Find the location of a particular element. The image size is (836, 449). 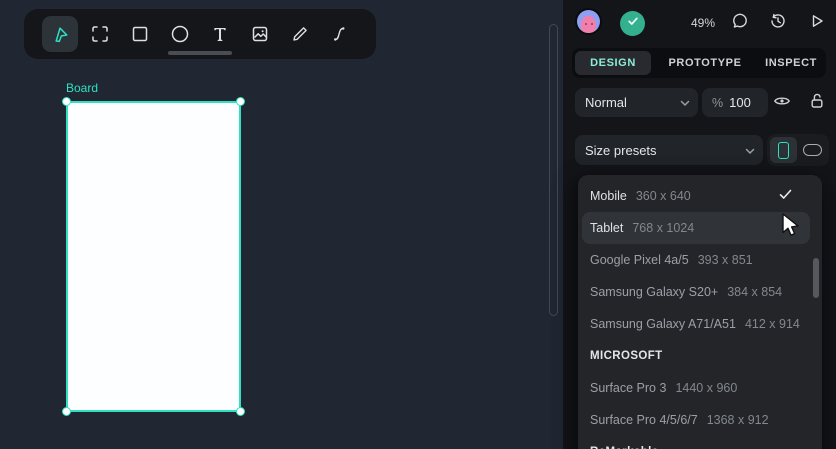

pencil-tool-button is located at coordinates (300, 34).